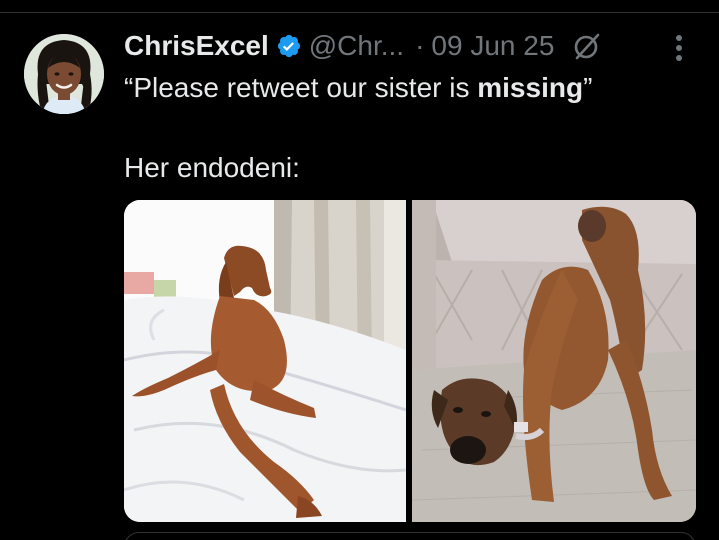 This screenshot has width=719, height=540. Describe the element at coordinates (530, 87) in the screenshot. I see `tweet-text-bold: missing` at that location.